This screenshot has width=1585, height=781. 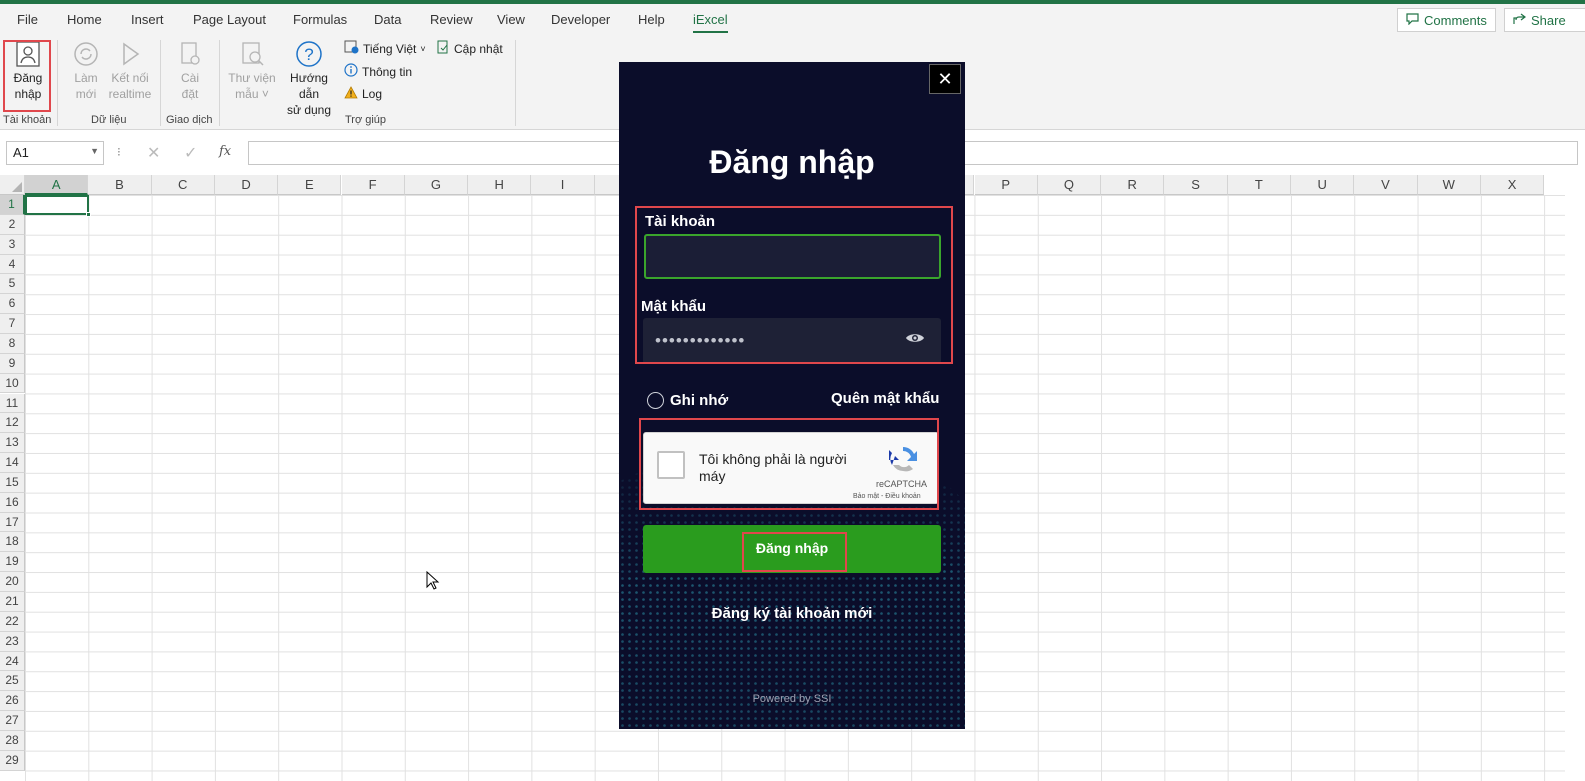 What do you see at coordinates (390, 48) in the screenshot?
I see `language-label: Tiếng Việt` at bounding box center [390, 48].